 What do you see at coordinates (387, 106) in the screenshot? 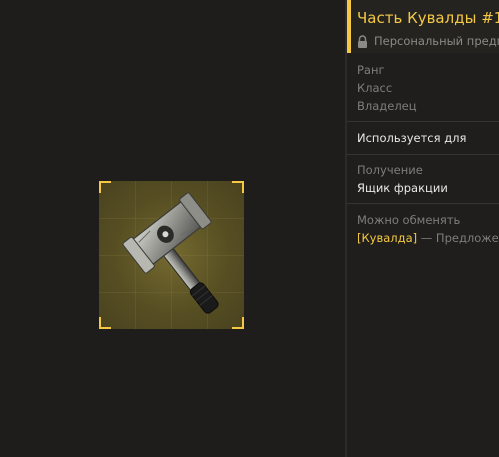
I see `owner-label: Владелец` at bounding box center [387, 106].